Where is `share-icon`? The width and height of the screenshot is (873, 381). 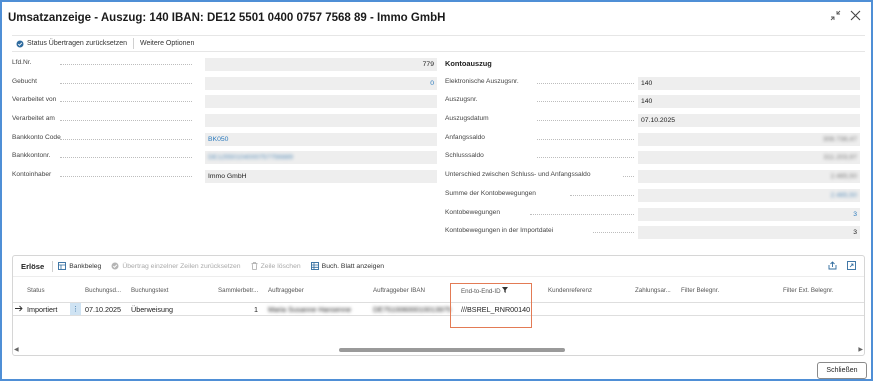
share-icon is located at coordinates (832, 266).